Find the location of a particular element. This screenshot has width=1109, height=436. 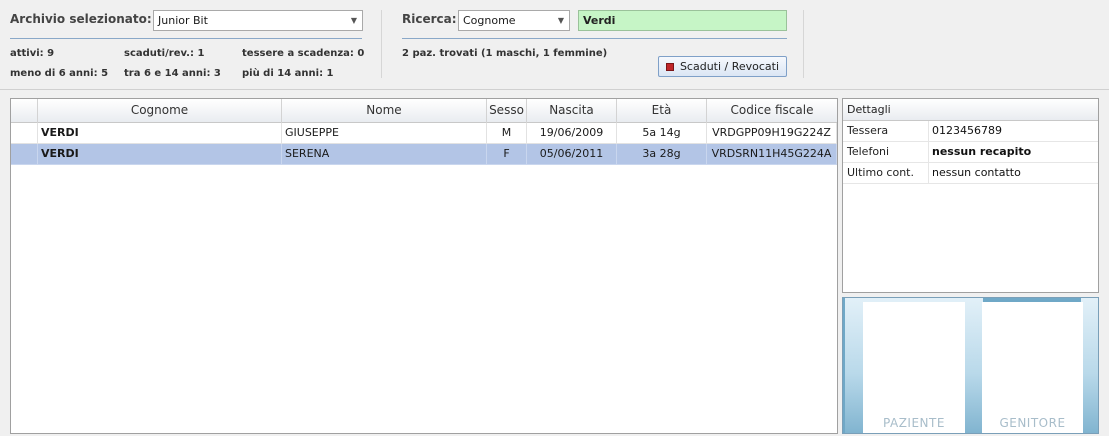

header-nascita: Nascita is located at coordinates (572, 111).